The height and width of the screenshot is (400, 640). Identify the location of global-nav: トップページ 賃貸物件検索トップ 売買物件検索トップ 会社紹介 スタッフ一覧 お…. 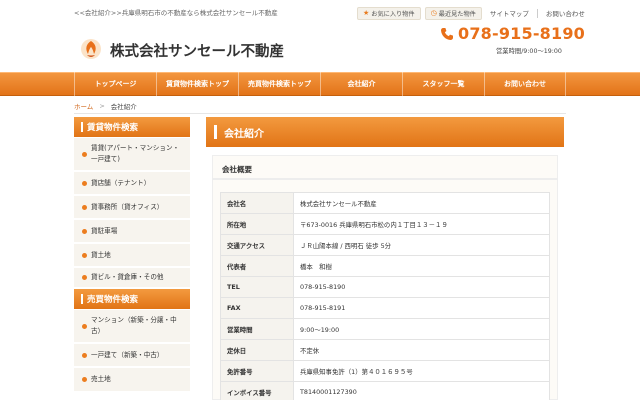
(320, 84).